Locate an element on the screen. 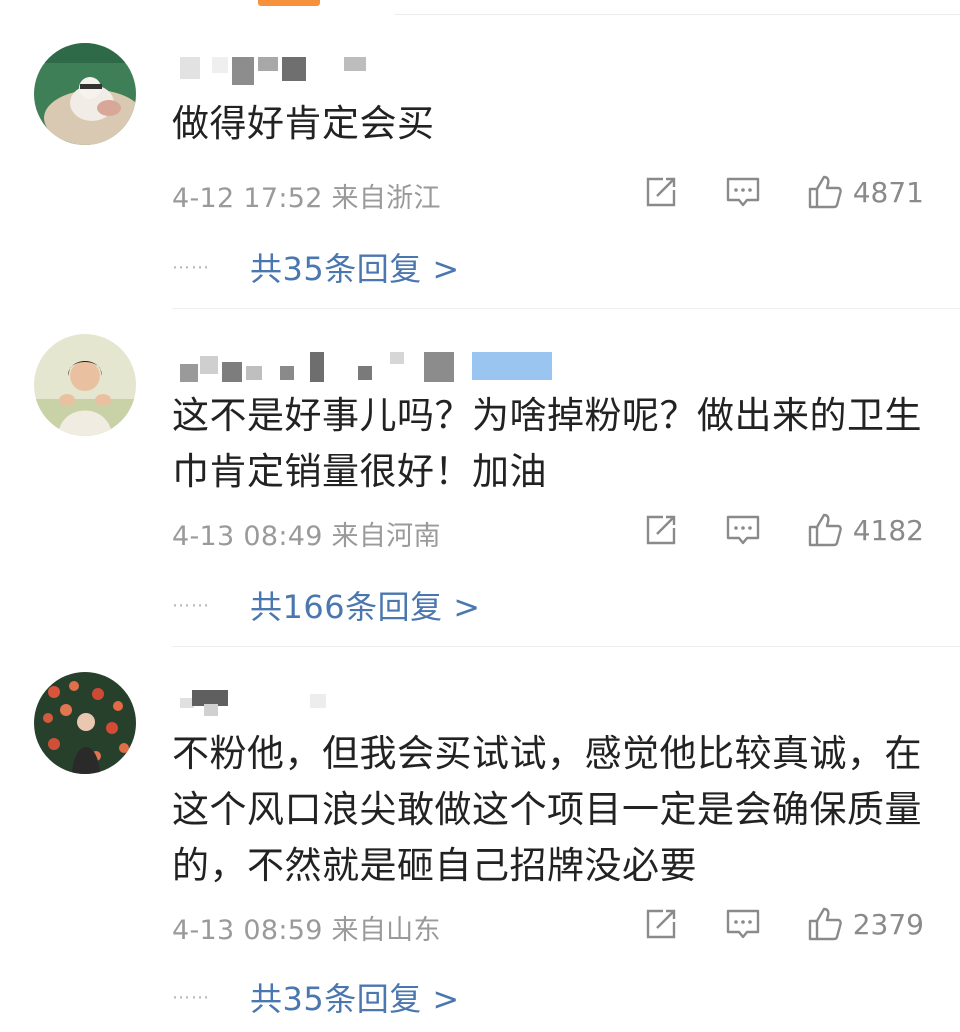  tab-indicator is located at coordinates (289, 3).